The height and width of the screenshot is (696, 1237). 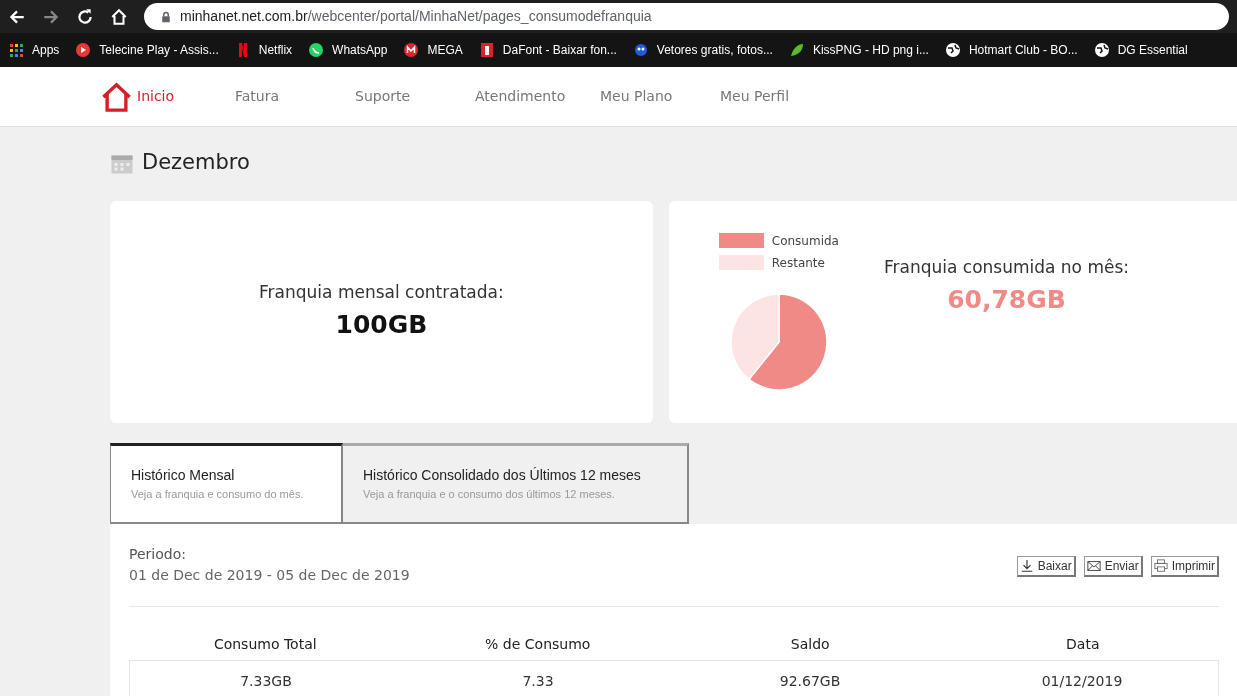 What do you see at coordinates (1006, 299) in the screenshot?
I see `card-value: 60,78GB` at bounding box center [1006, 299].